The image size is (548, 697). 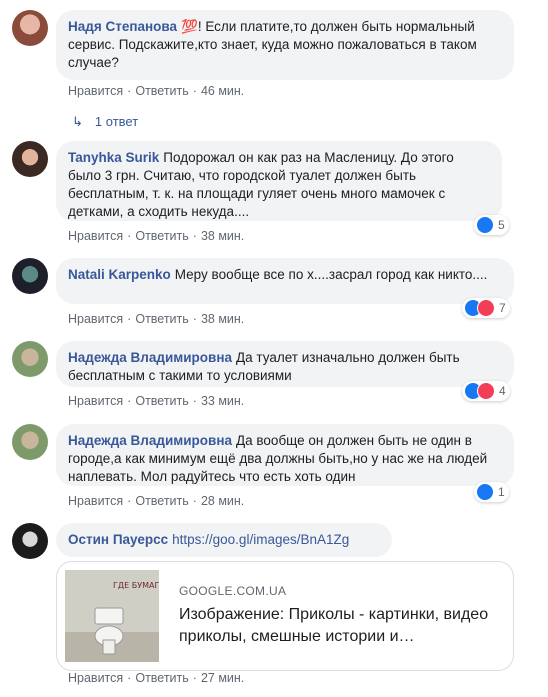 What do you see at coordinates (113, 157) in the screenshot?
I see `comment-author: Tanyhka Surik` at bounding box center [113, 157].